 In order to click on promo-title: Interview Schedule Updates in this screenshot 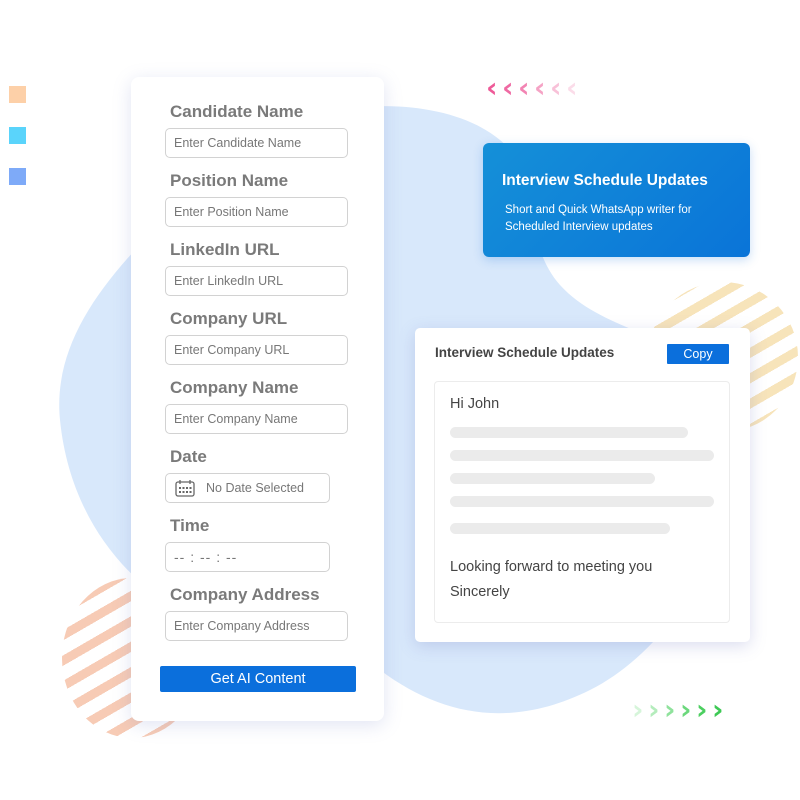, I will do `click(605, 180)`.